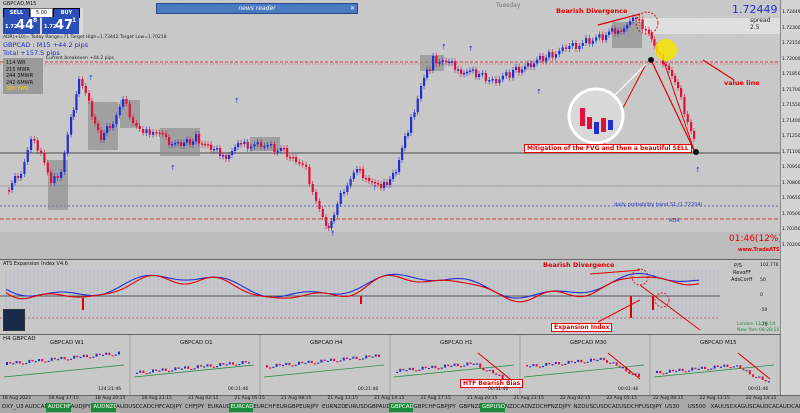  Describe the element at coordinates (675, 407) in the screenshot. I see `symbol-tab: US30` at that location.